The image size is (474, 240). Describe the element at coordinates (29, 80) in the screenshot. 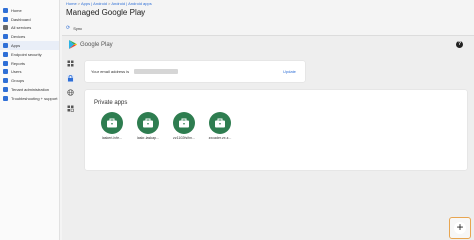

I see `sidebar-item-groups: Groups` at that location.